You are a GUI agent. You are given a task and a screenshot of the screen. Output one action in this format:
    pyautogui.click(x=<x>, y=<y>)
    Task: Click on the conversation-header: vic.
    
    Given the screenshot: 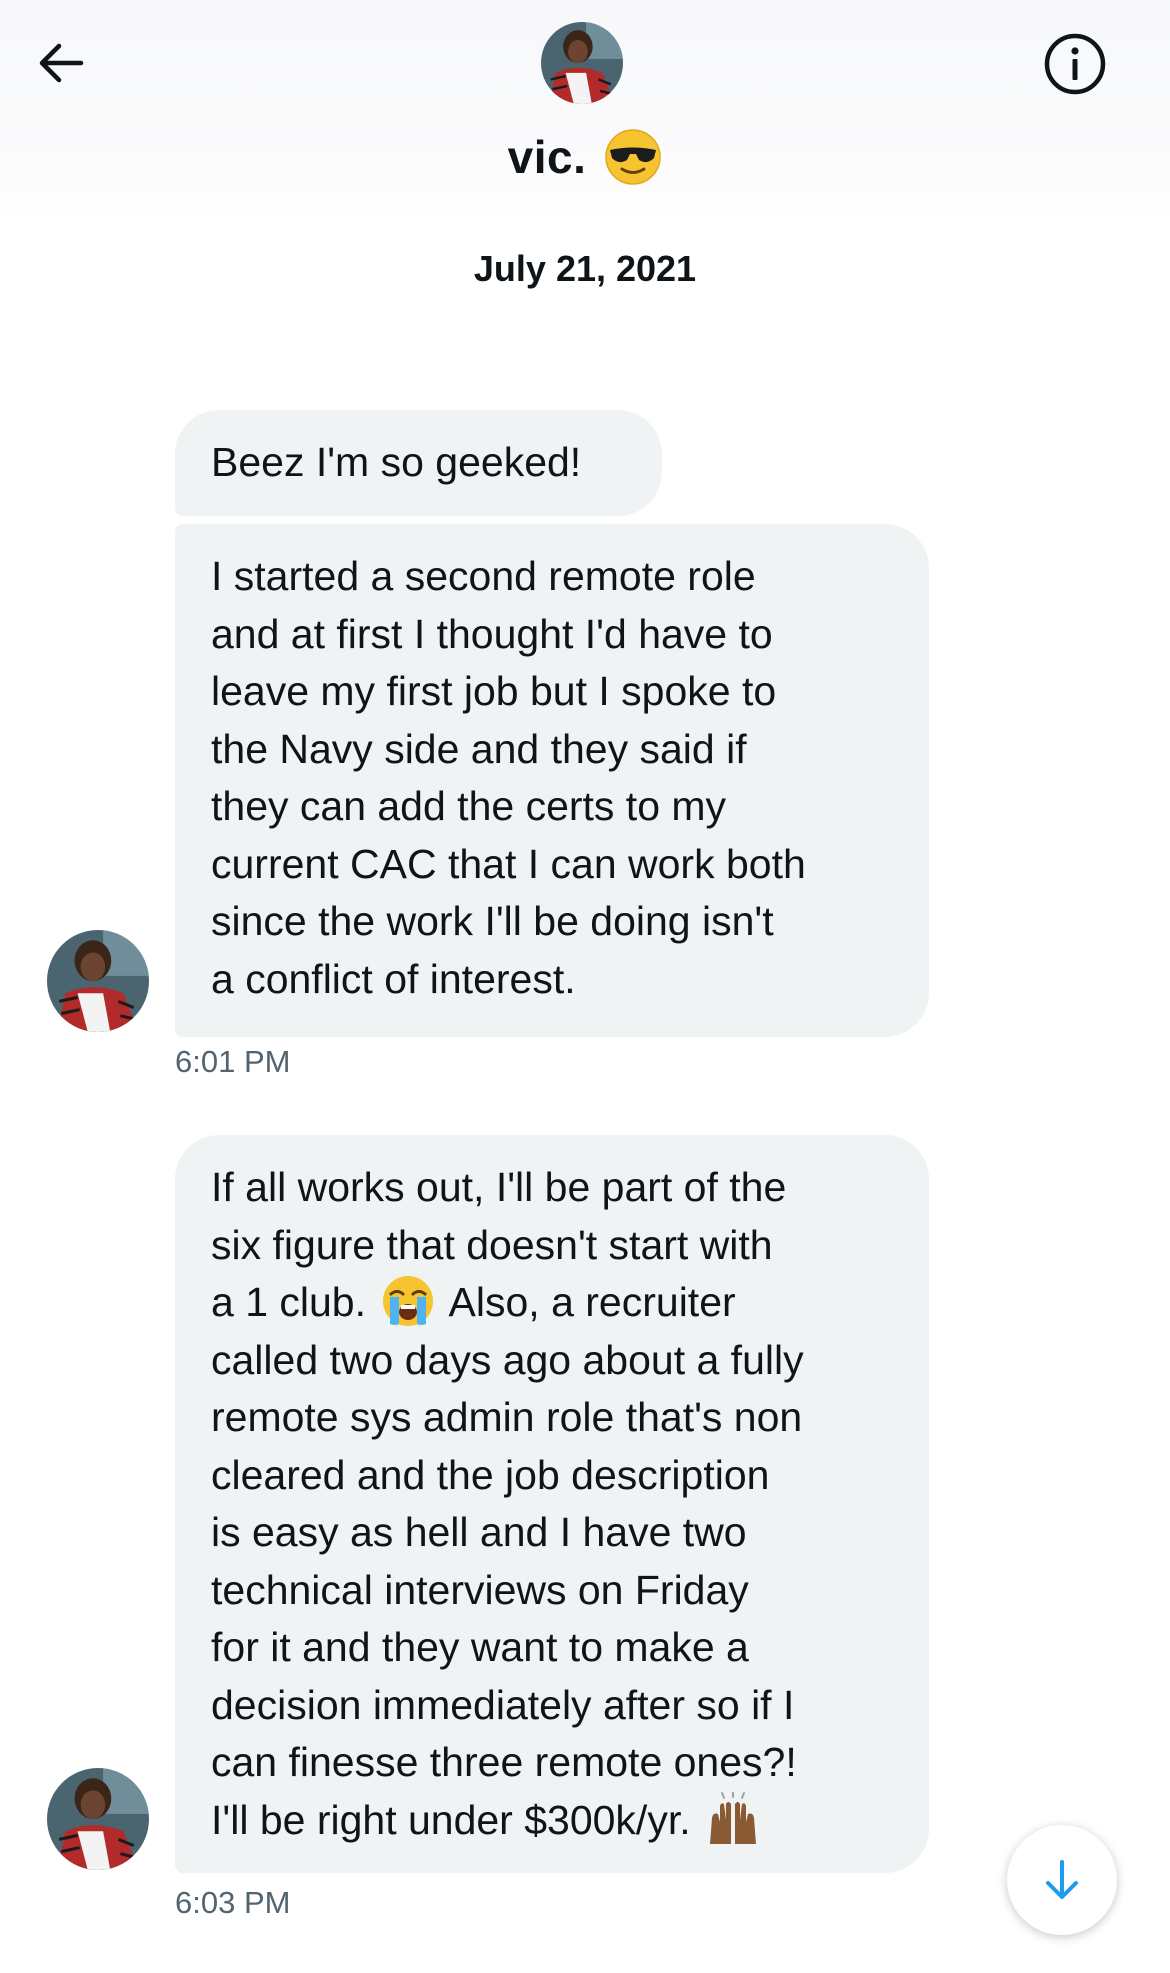 What is the action you would take?
    pyautogui.click(x=585, y=110)
    